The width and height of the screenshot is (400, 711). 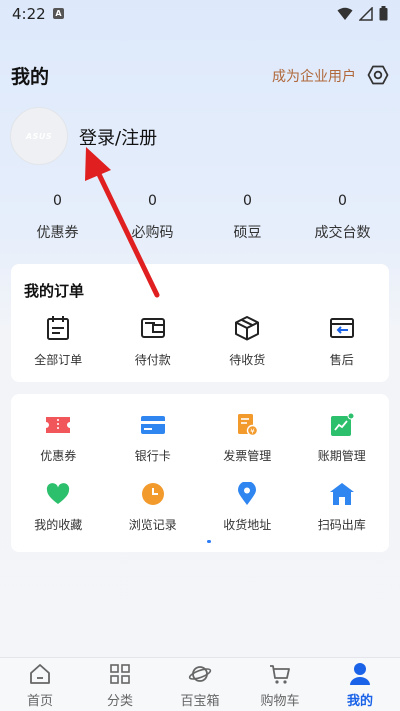 I want to click on stat-label: 硕豆, so click(x=247, y=233).